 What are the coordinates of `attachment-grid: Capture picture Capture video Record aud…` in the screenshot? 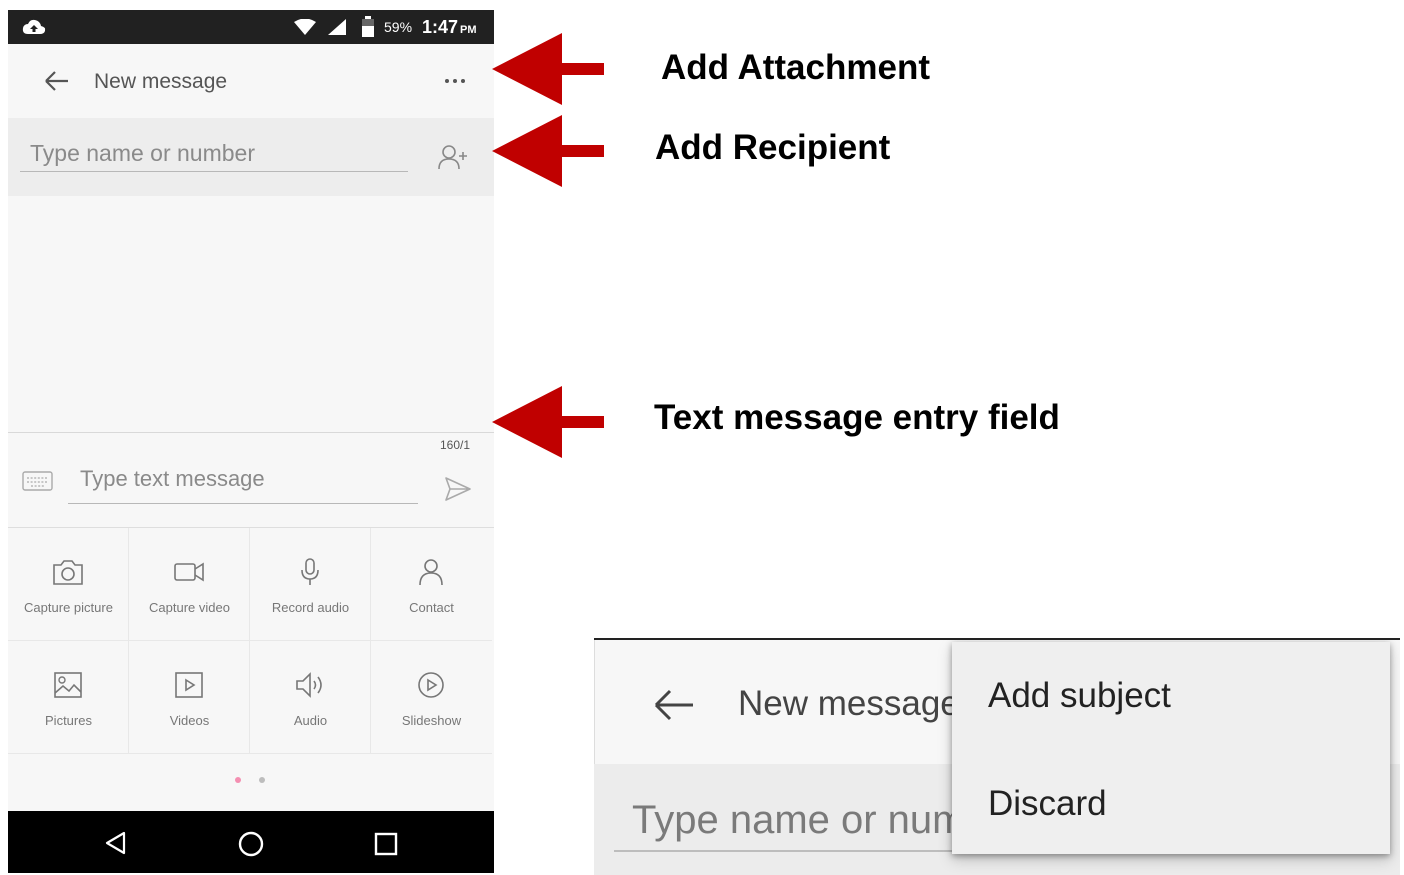 It's located at (251, 640).